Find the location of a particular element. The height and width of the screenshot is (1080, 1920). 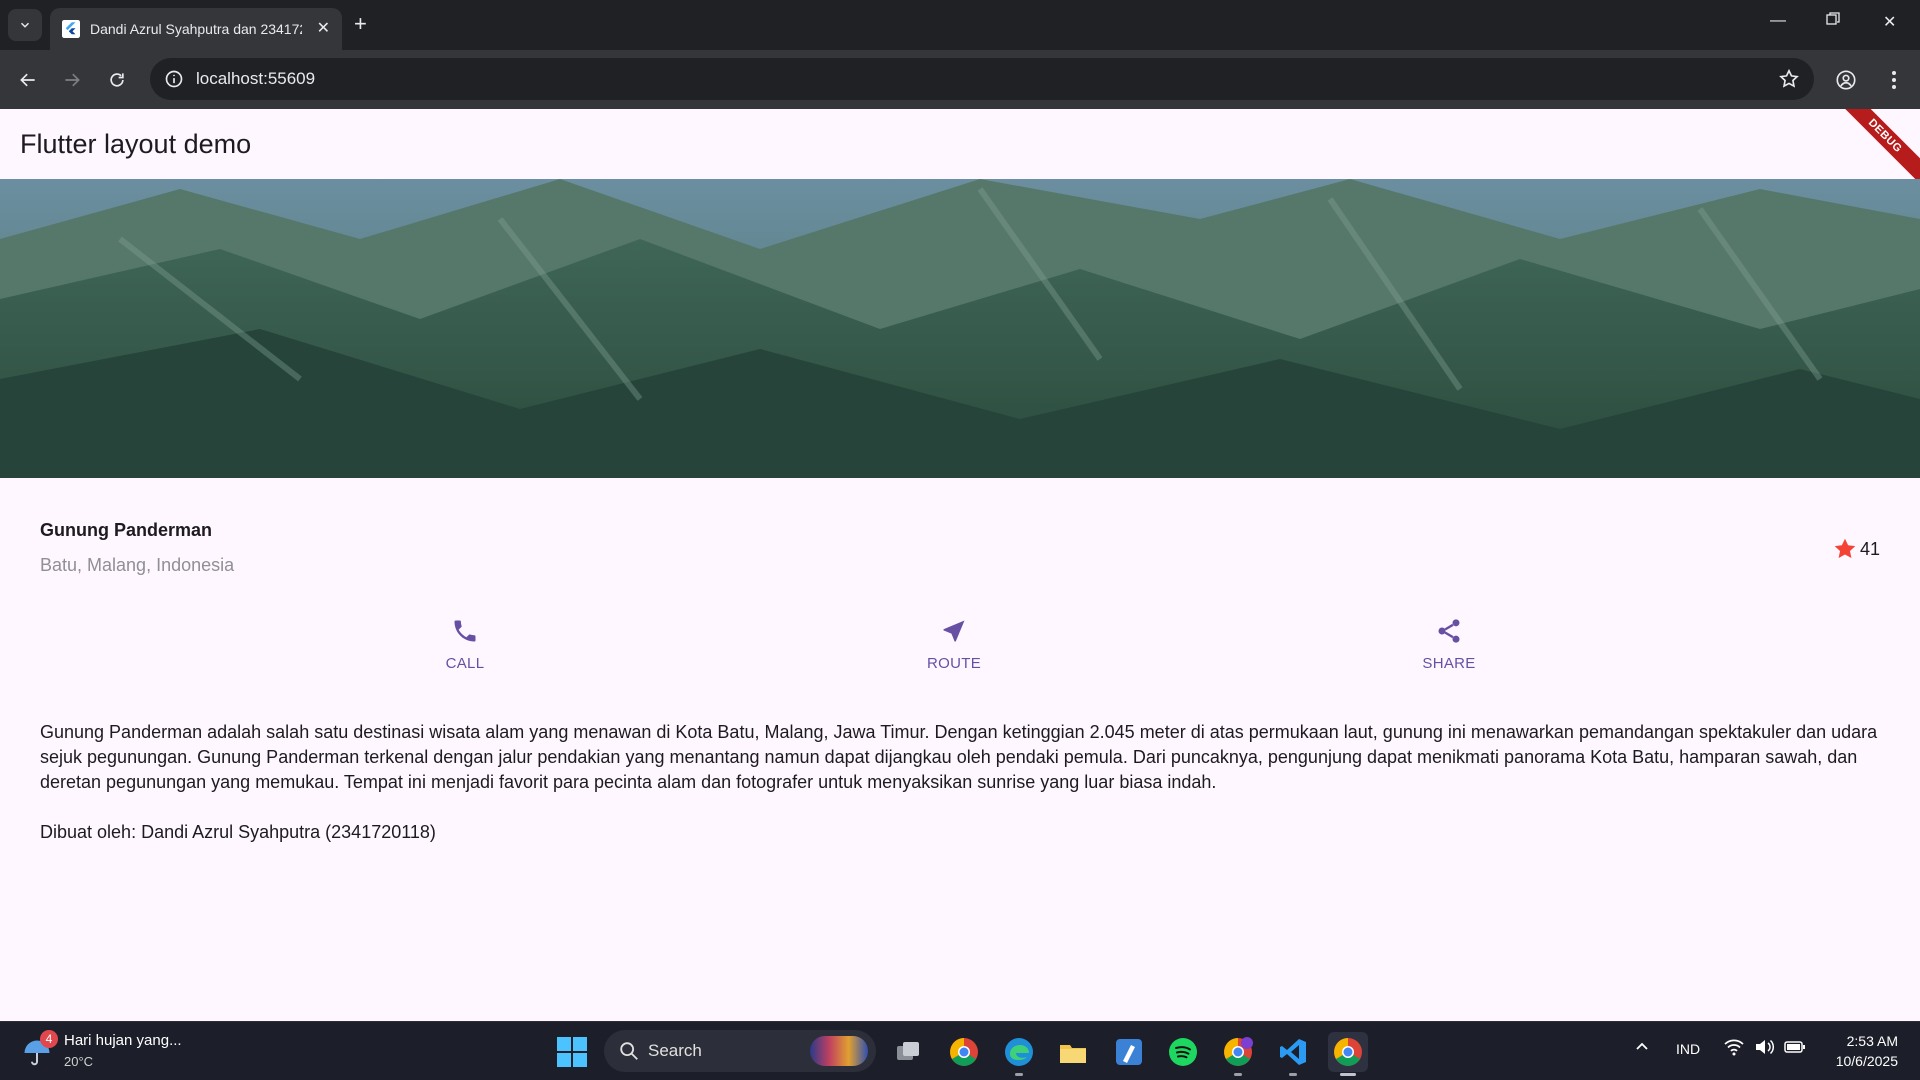

button-section: CALL ROUTE SHARE is located at coordinates (960, 657).